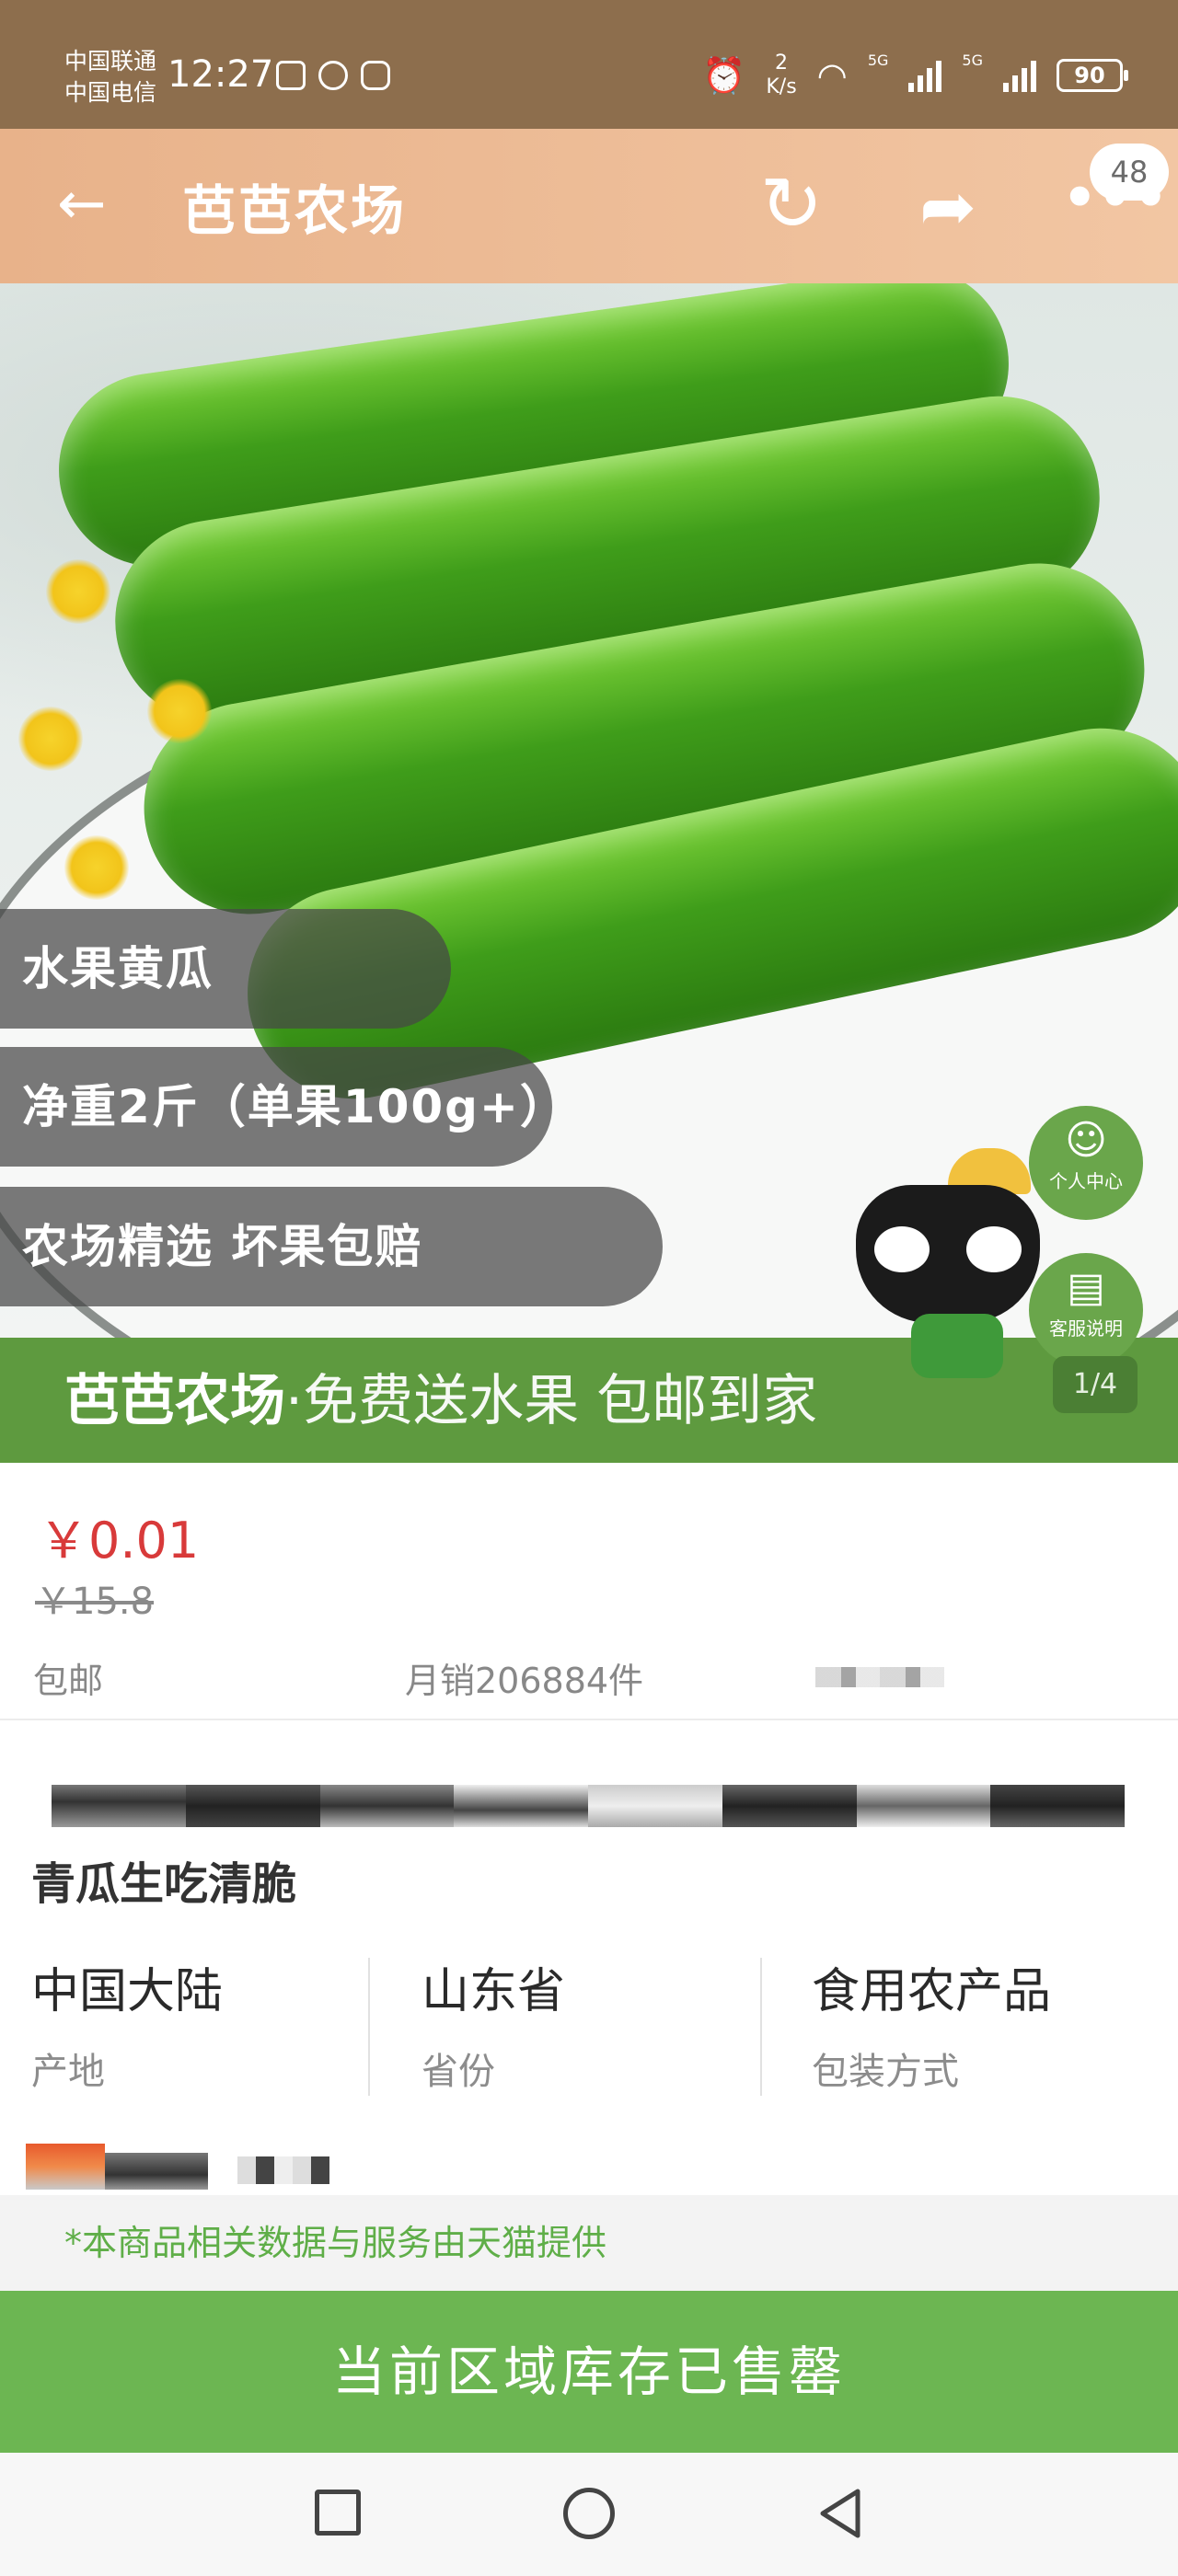  I want to click on refresh-icon: ↻, so click(791, 207).